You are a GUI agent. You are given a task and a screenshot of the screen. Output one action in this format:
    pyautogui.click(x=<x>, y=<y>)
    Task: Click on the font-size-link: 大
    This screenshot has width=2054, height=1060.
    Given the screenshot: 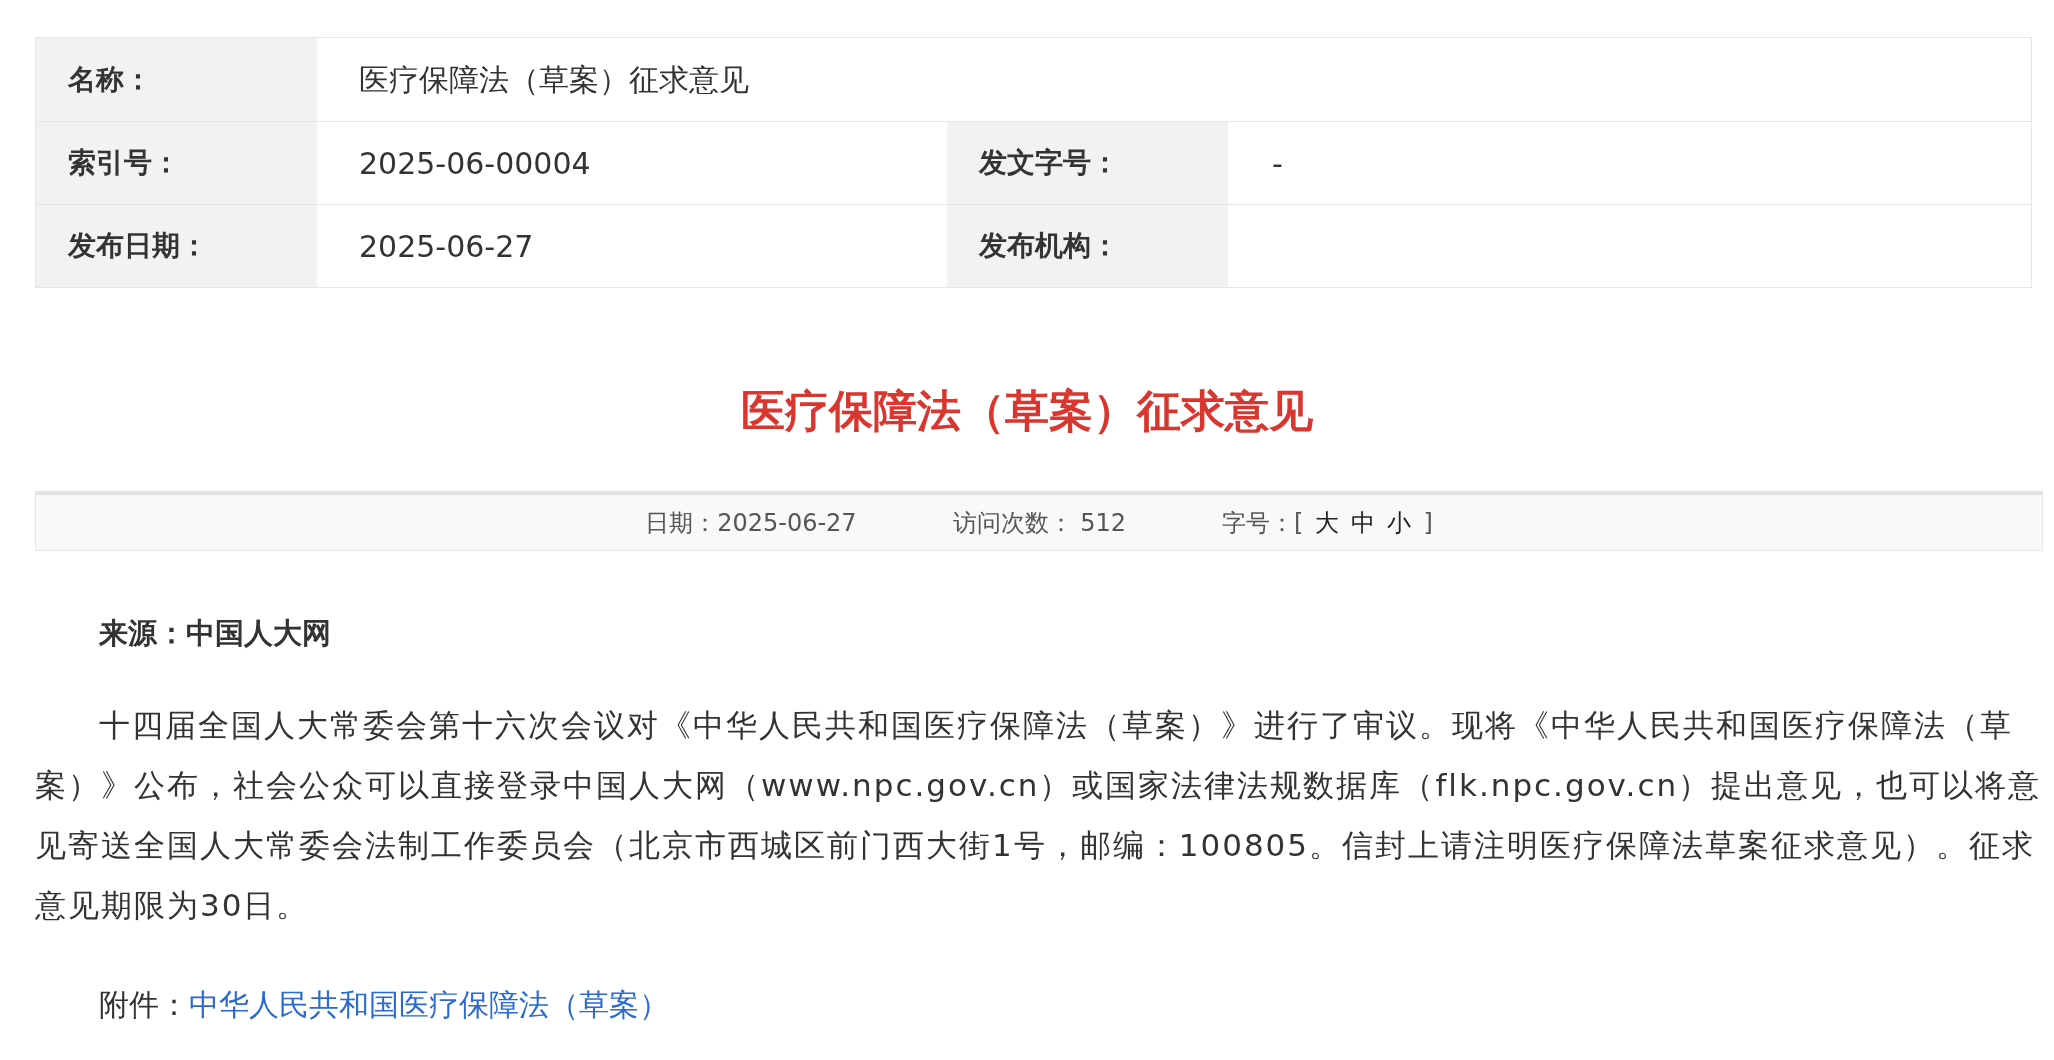 What is the action you would take?
    pyautogui.click(x=1327, y=522)
    